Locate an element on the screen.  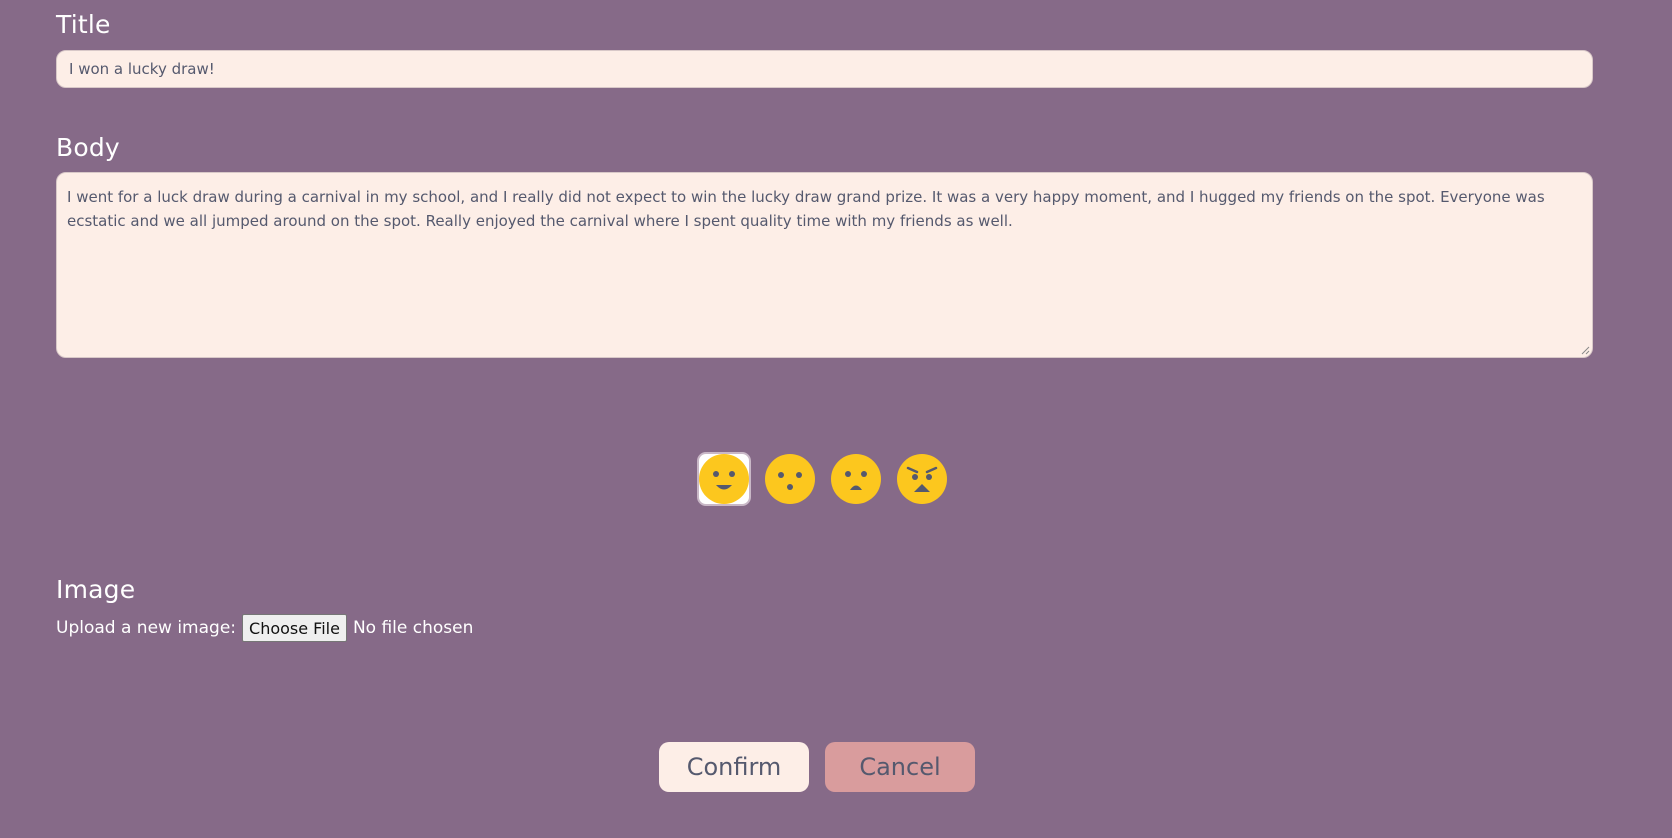
happy-face-icon is located at coordinates (724, 479).